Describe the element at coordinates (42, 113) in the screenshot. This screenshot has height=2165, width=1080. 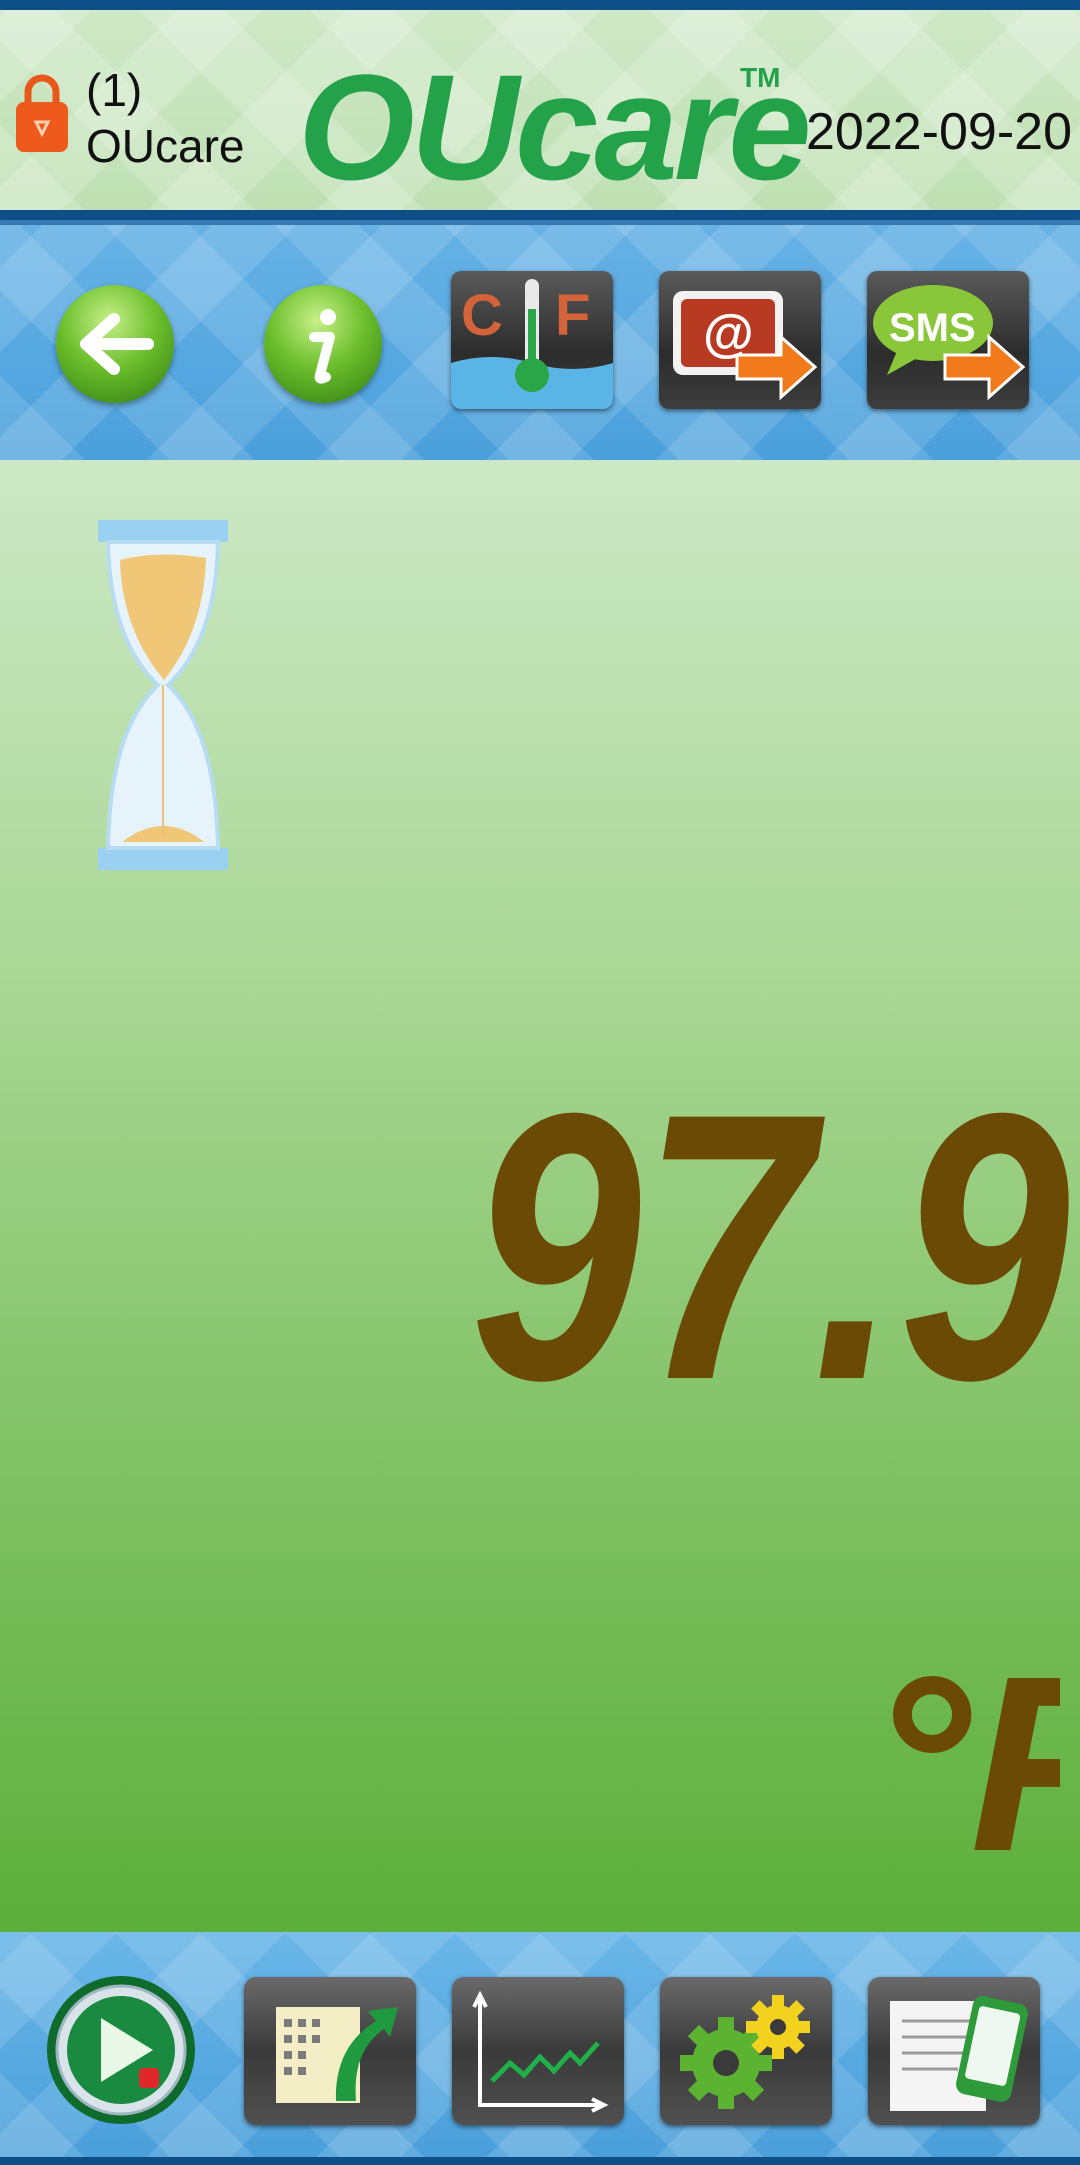
I see `lock-icon` at that location.